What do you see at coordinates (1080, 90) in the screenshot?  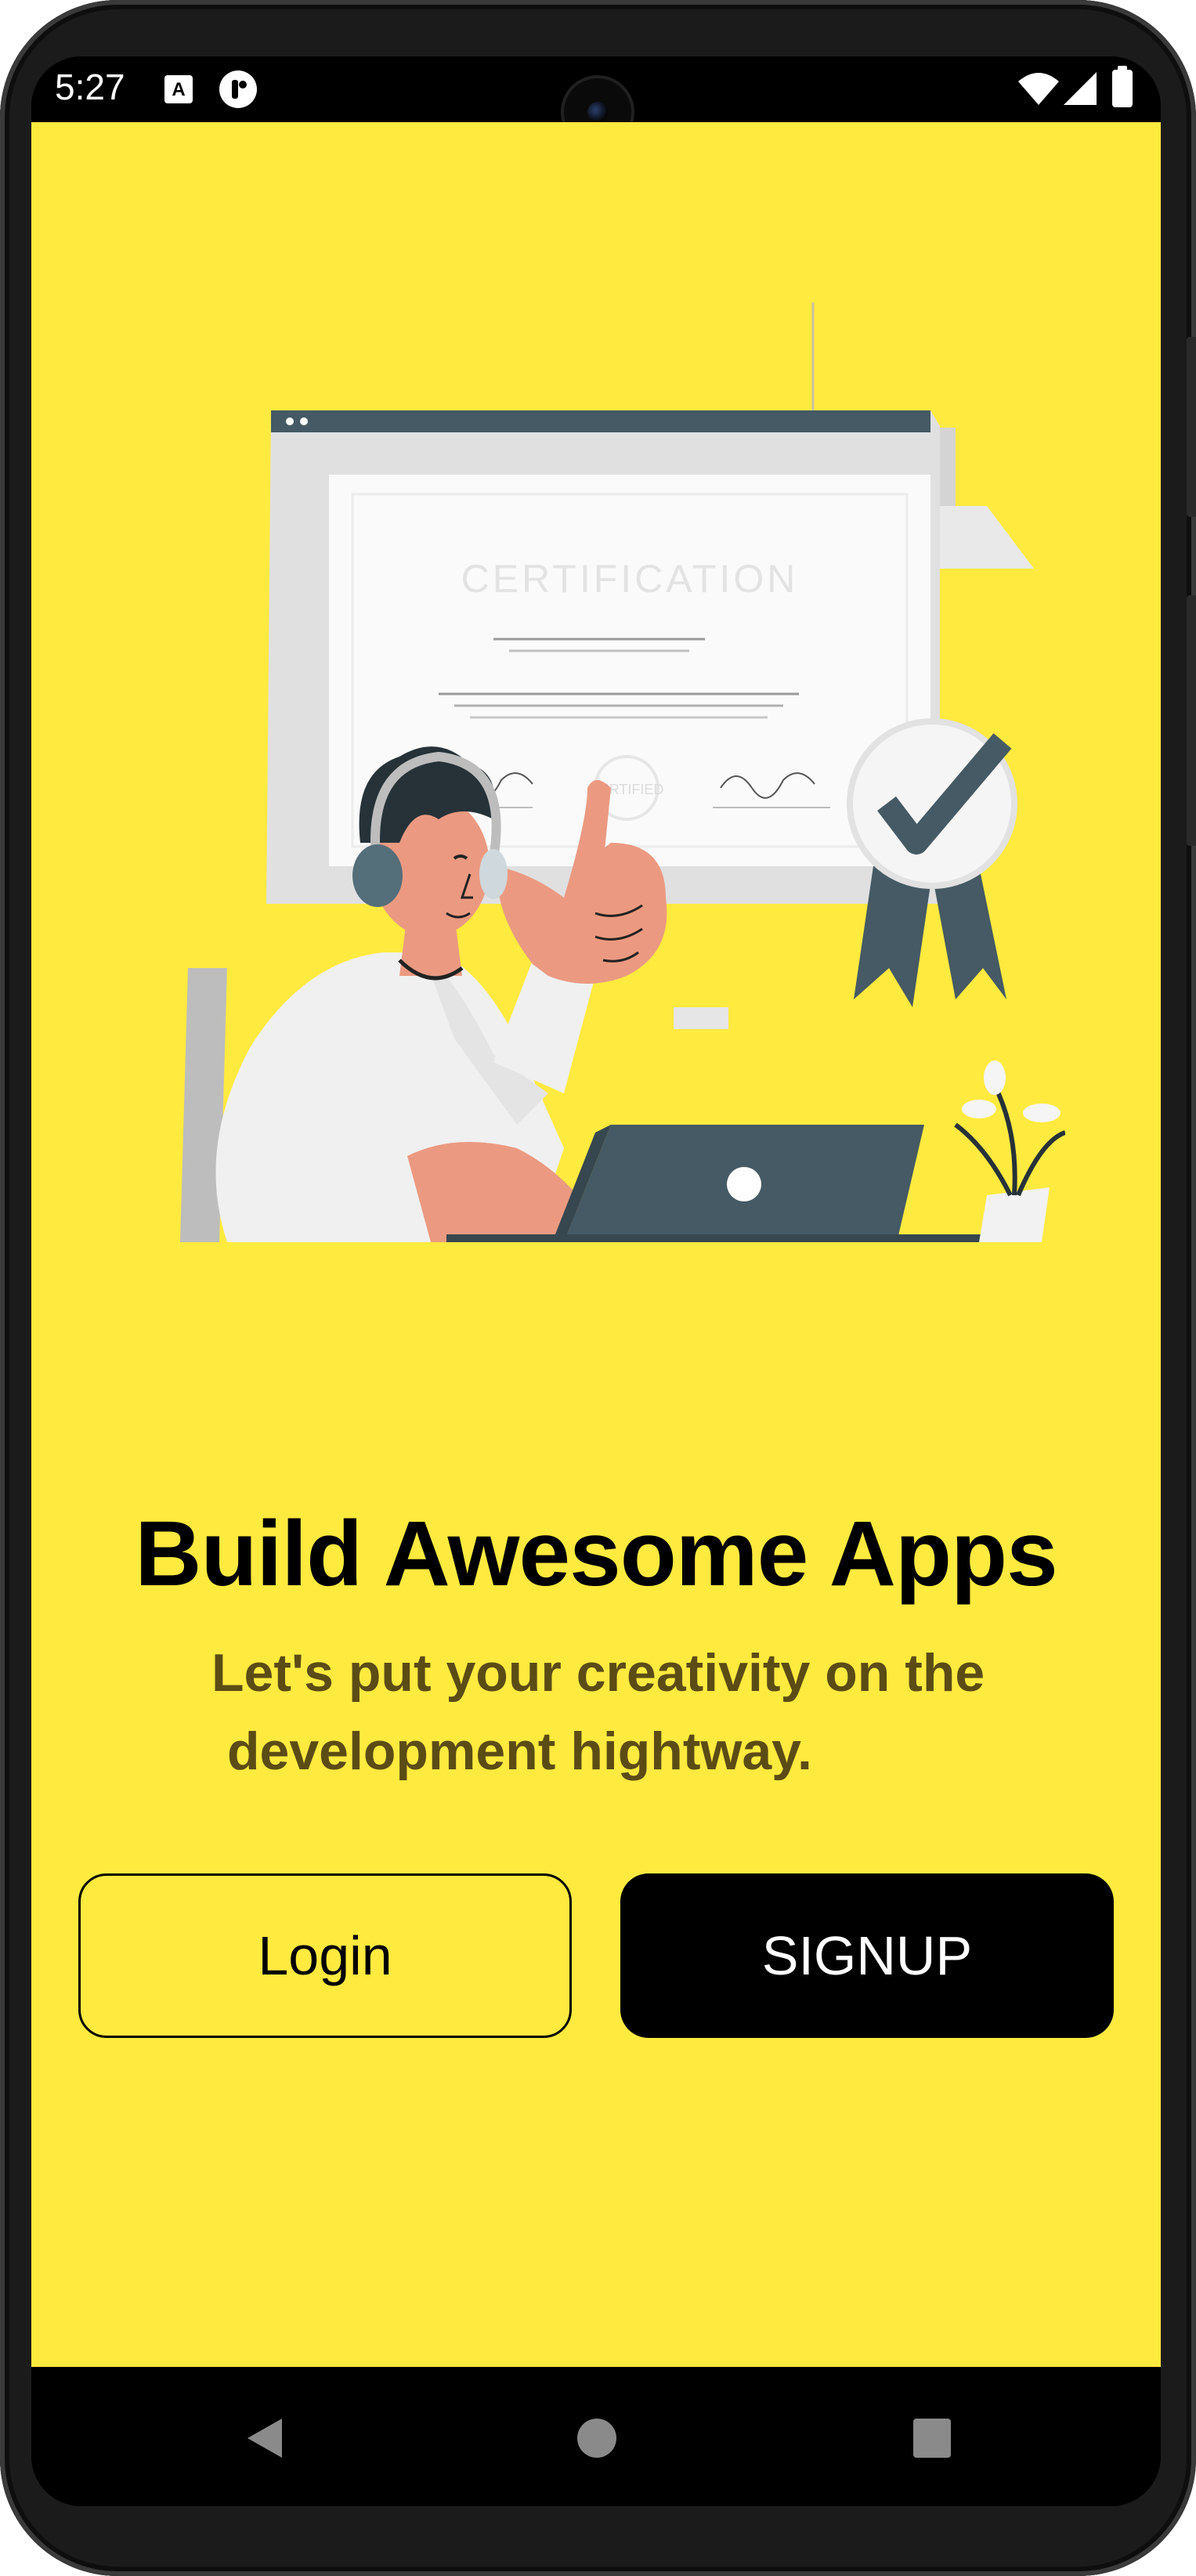 I see `signal-icon` at bounding box center [1080, 90].